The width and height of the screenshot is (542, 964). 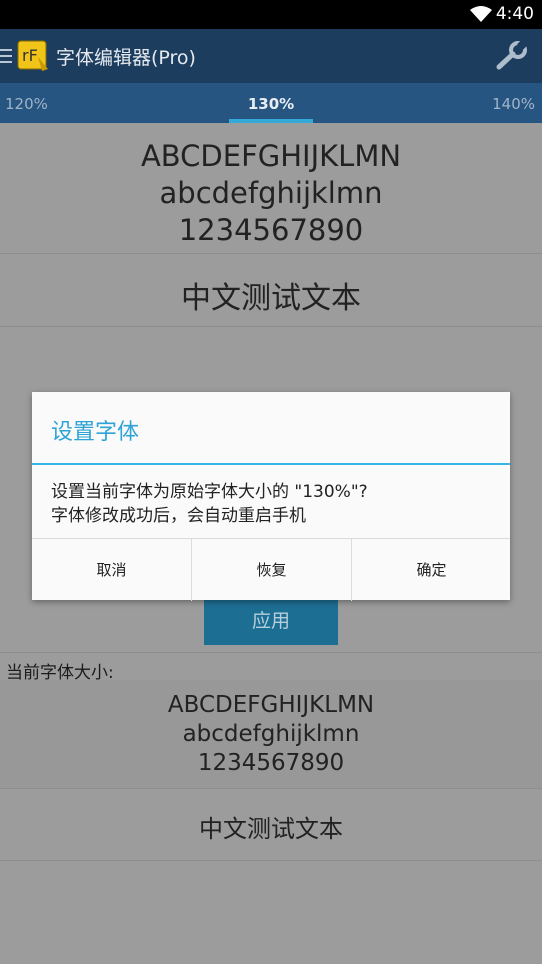 I want to click on preview-latin-text: ABCDEFGHIJKLMN abcdefghijklmn 1234567890, so click(x=271, y=193).